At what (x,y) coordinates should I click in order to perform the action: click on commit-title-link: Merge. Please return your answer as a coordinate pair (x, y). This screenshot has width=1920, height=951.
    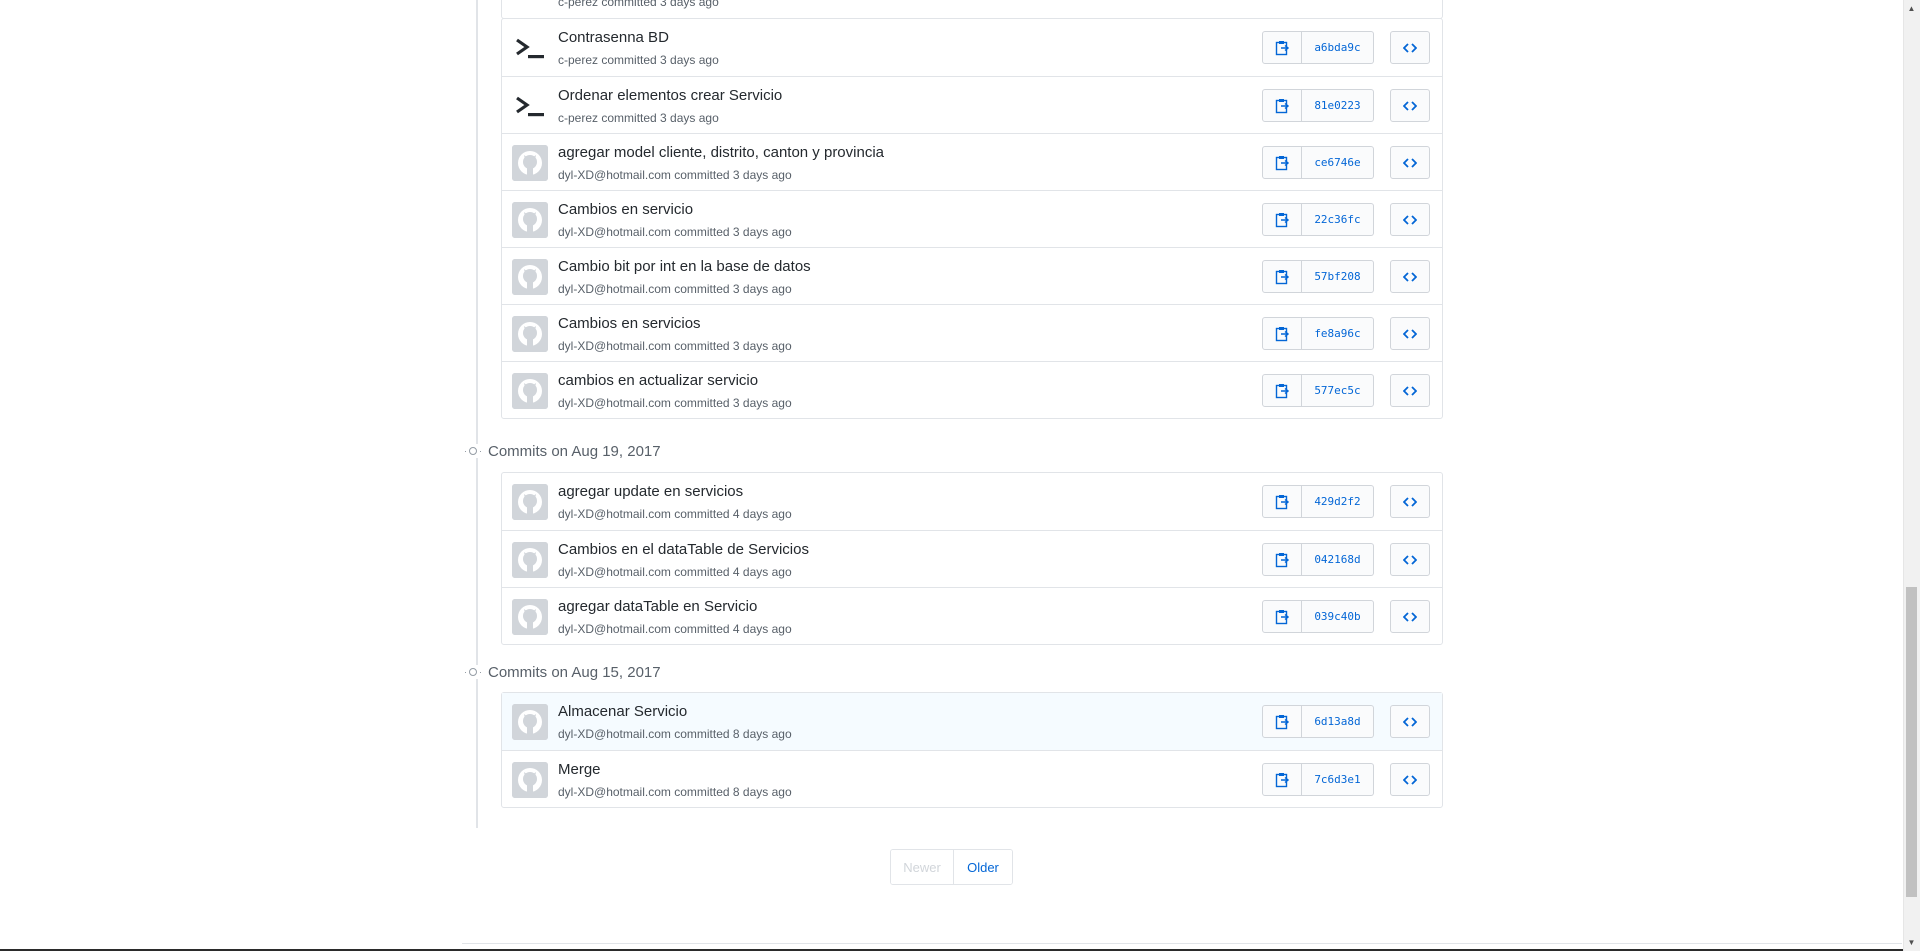
    Looking at the image, I should click on (579, 769).